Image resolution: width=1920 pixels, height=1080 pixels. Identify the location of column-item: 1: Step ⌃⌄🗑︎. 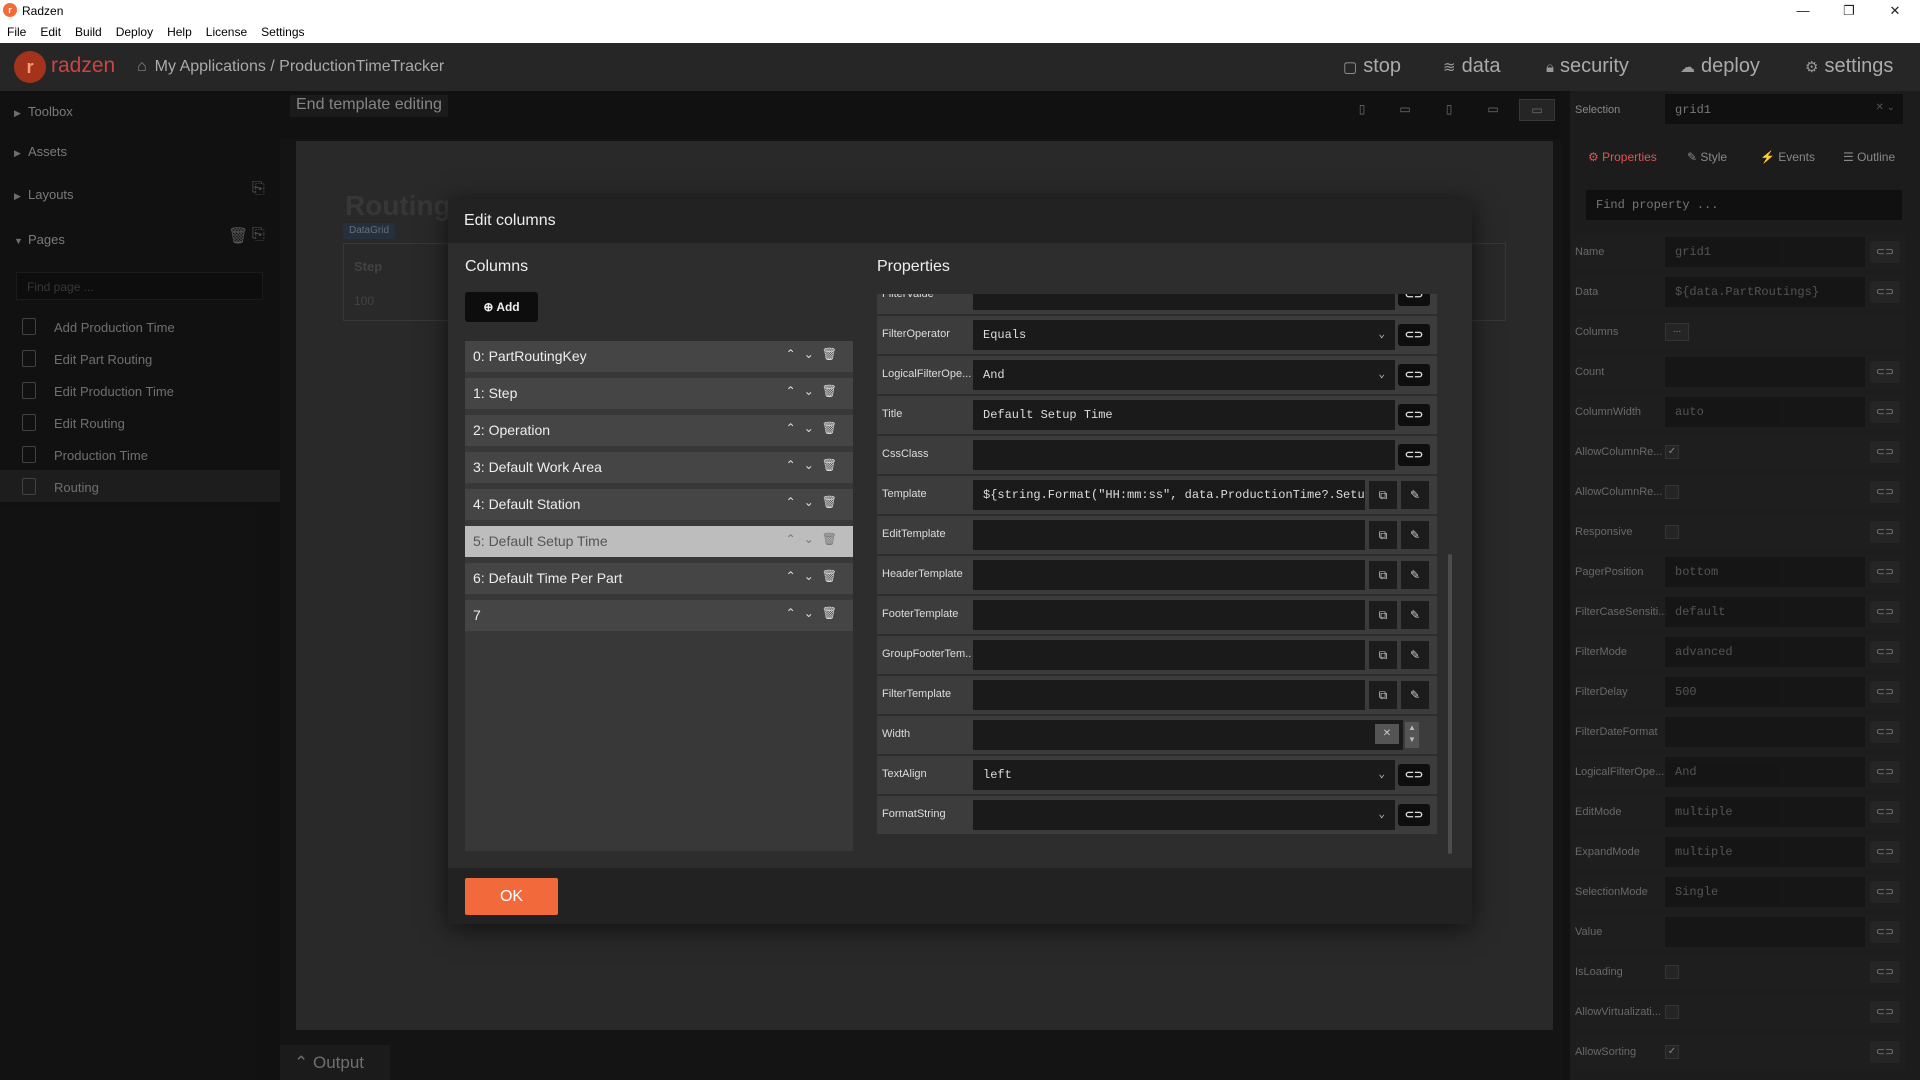
(659, 393).